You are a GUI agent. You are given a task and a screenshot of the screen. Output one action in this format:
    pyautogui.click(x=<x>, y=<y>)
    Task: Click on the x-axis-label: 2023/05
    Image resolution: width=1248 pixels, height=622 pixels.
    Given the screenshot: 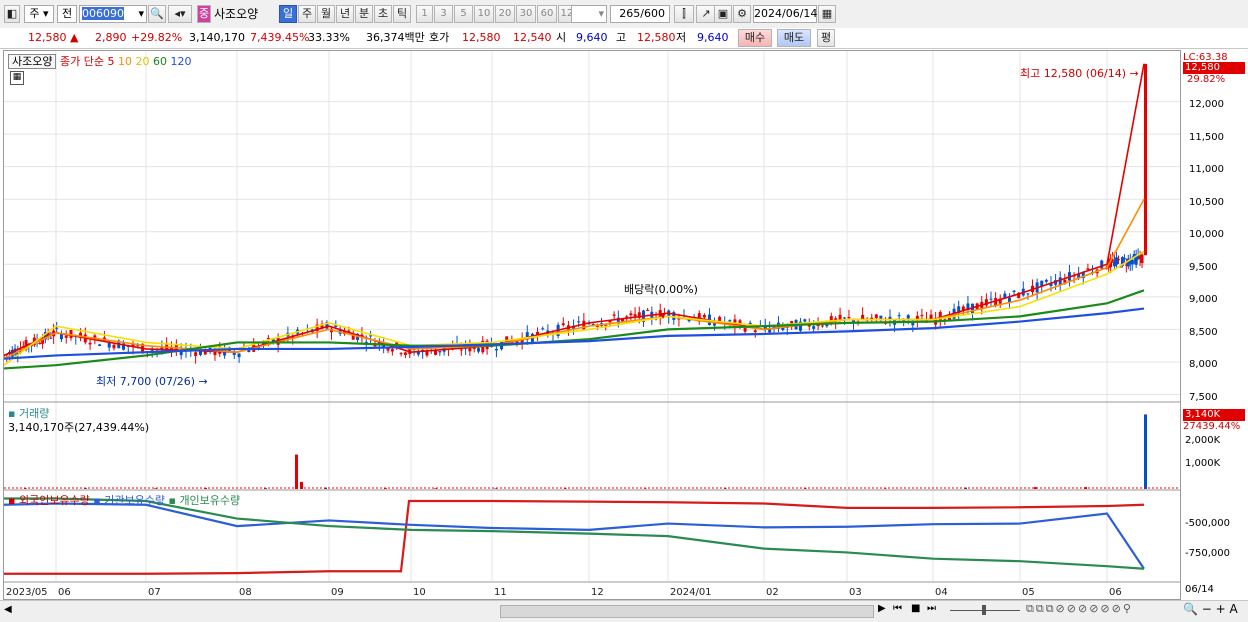 What is the action you would take?
    pyautogui.click(x=27, y=592)
    